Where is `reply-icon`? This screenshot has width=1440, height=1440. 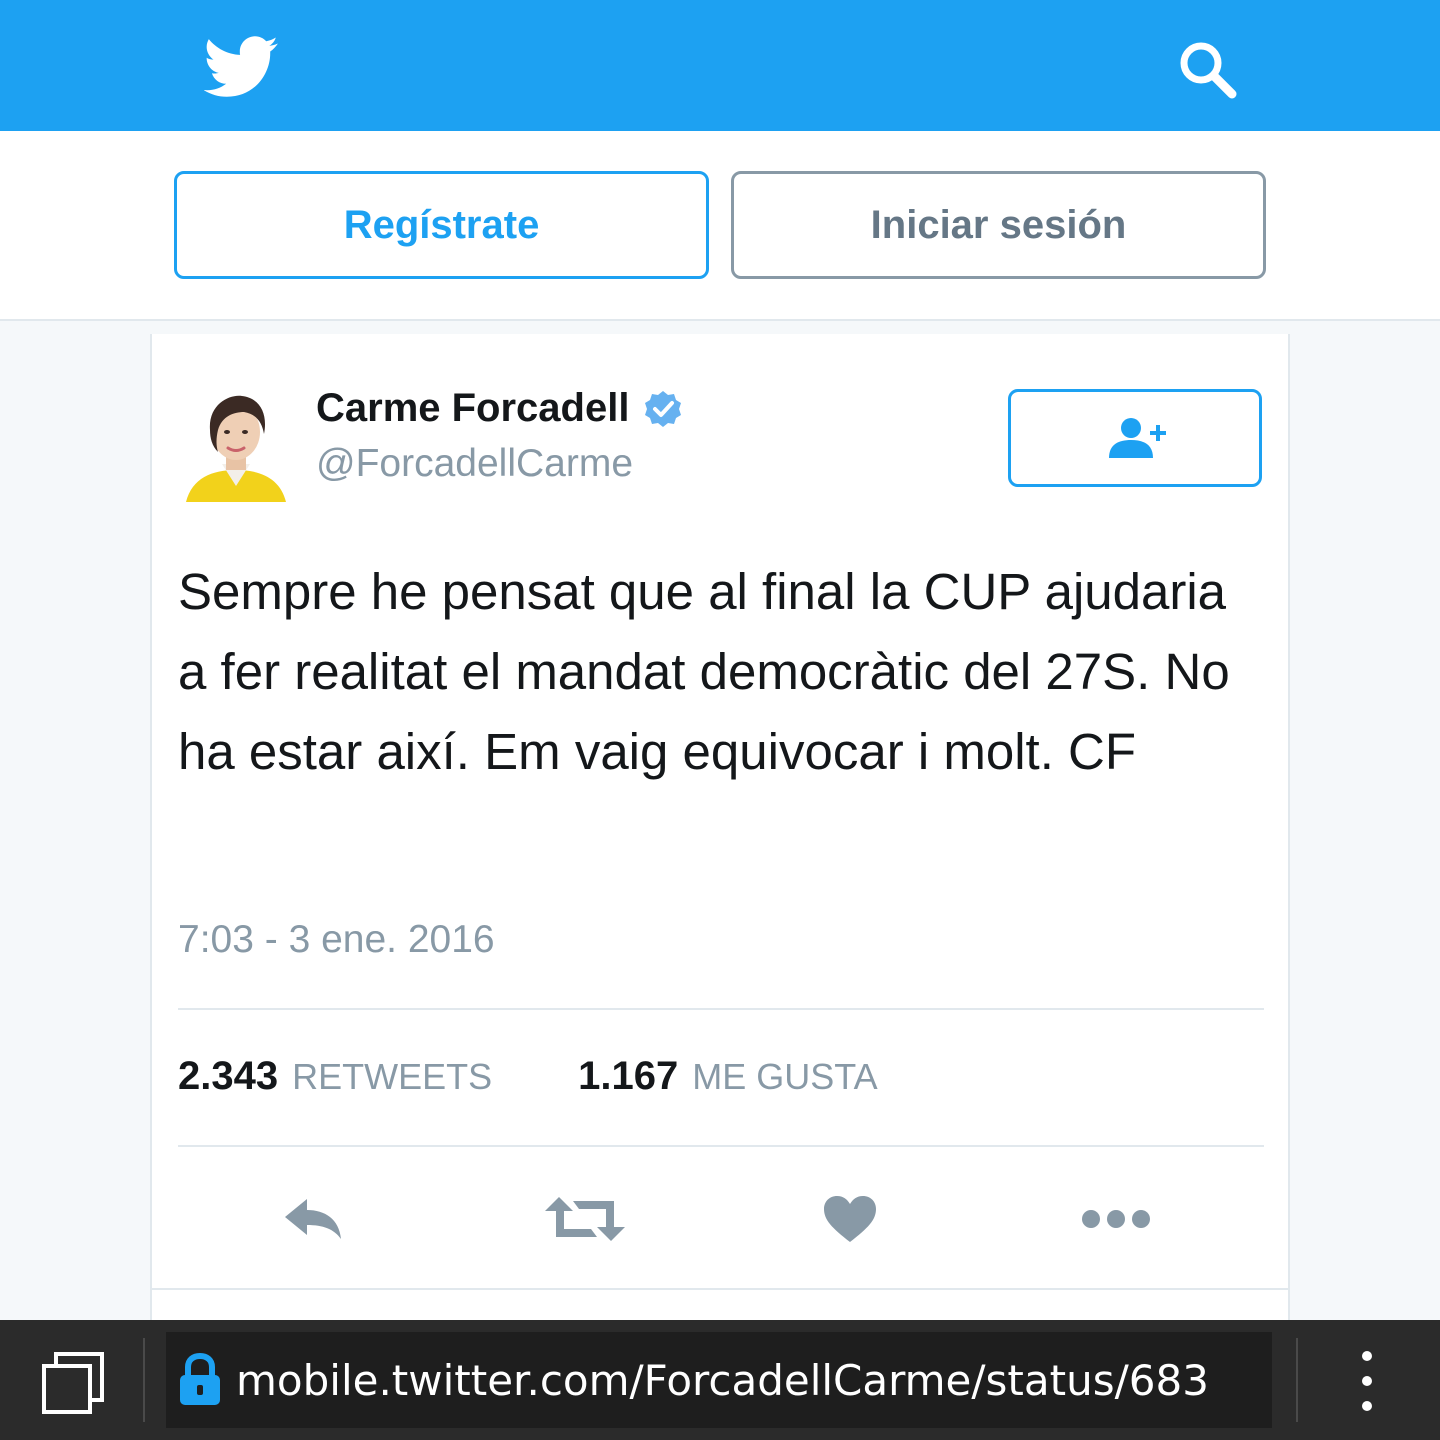
reply-icon is located at coordinates (313, 1219).